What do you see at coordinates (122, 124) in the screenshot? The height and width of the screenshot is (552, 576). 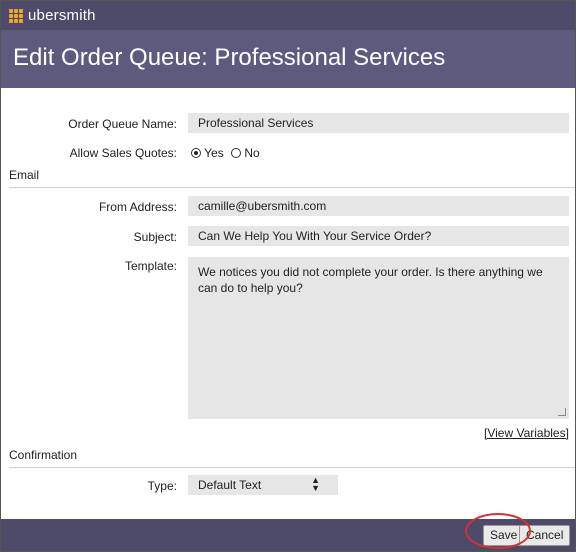 I see `queue-name-label: Order Queue Name:` at bounding box center [122, 124].